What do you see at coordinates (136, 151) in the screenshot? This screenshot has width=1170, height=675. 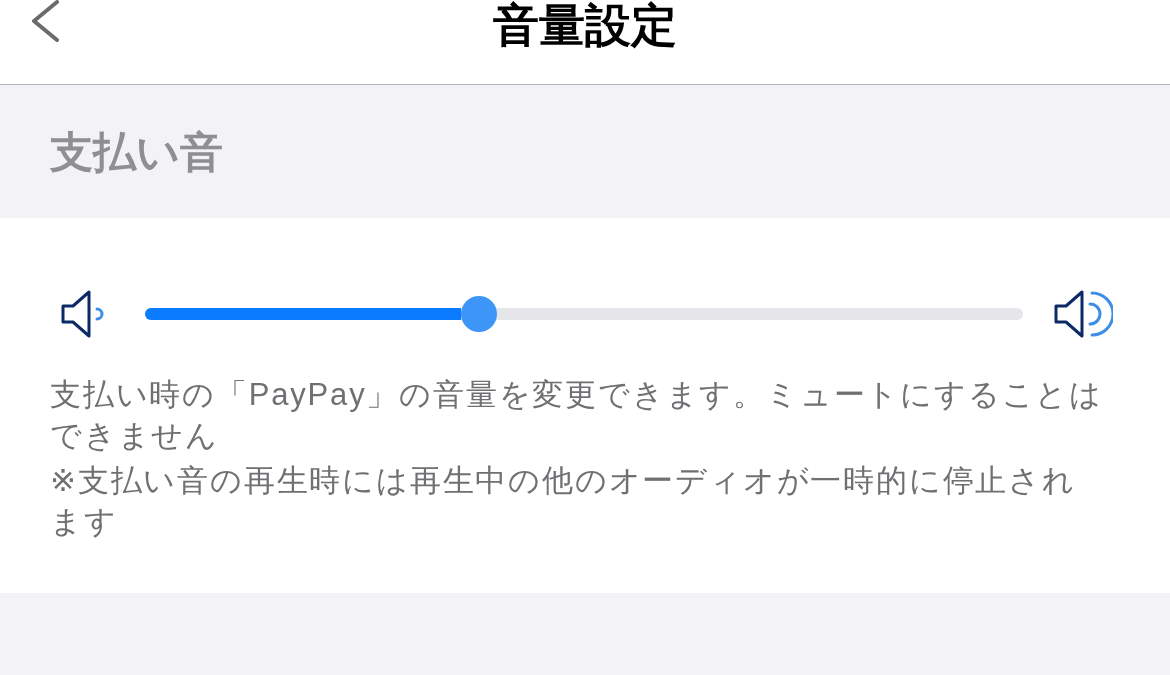 I see `section-title: 支払い音` at bounding box center [136, 151].